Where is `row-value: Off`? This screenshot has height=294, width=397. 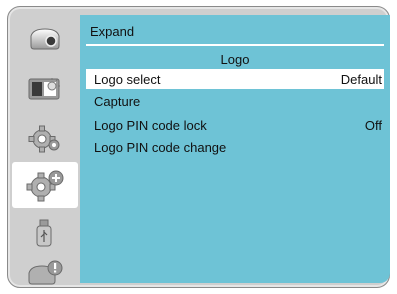 row-value: Off is located at coordinates (373, 125).